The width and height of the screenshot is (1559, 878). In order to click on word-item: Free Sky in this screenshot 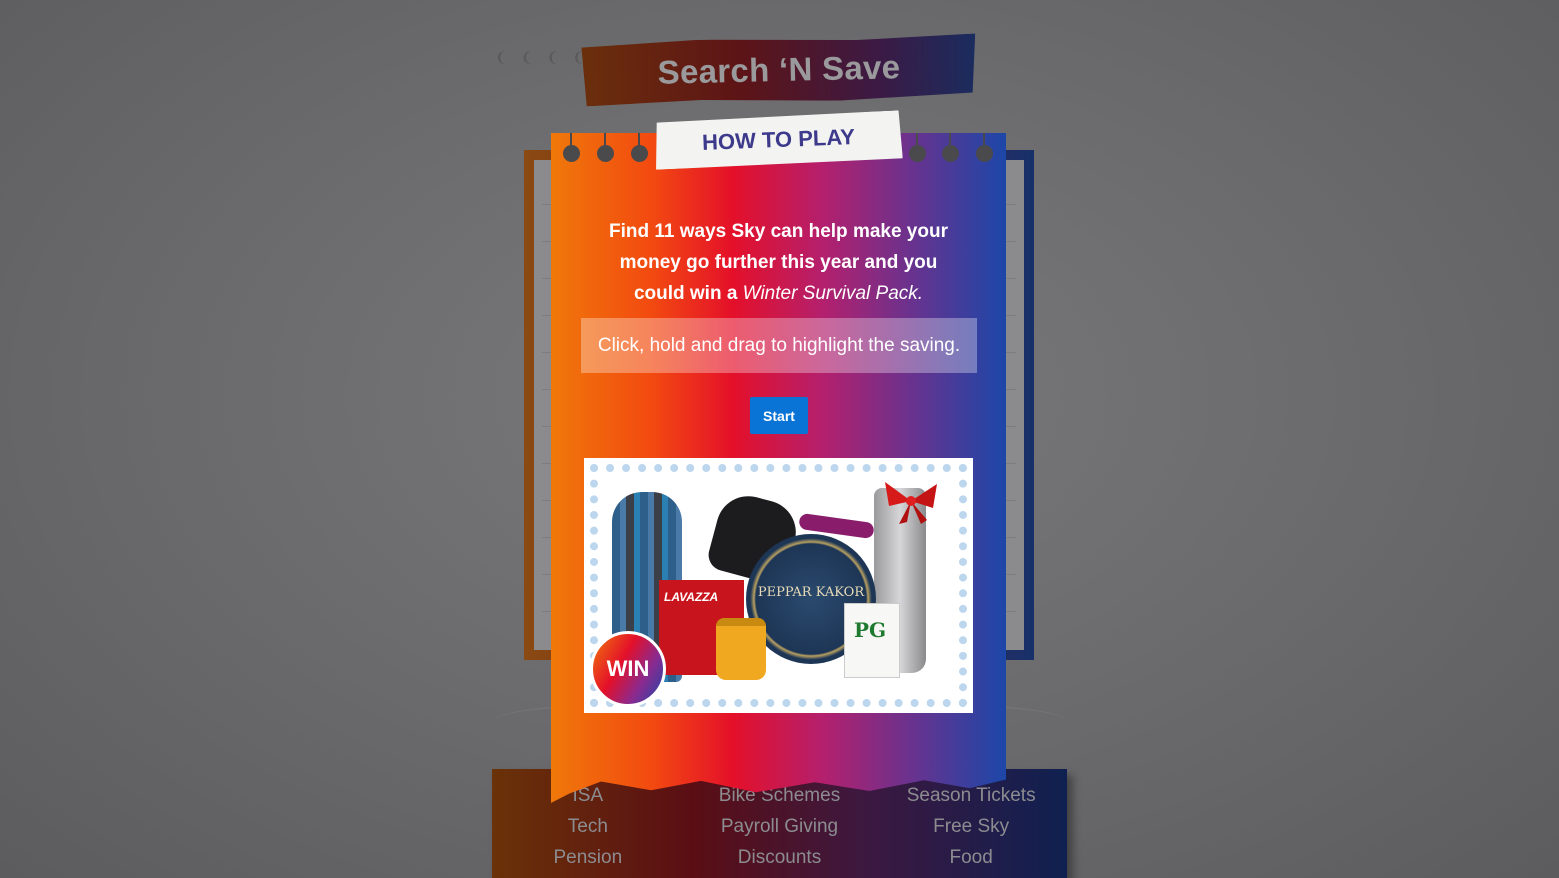, I will do `click(971, 826)`.